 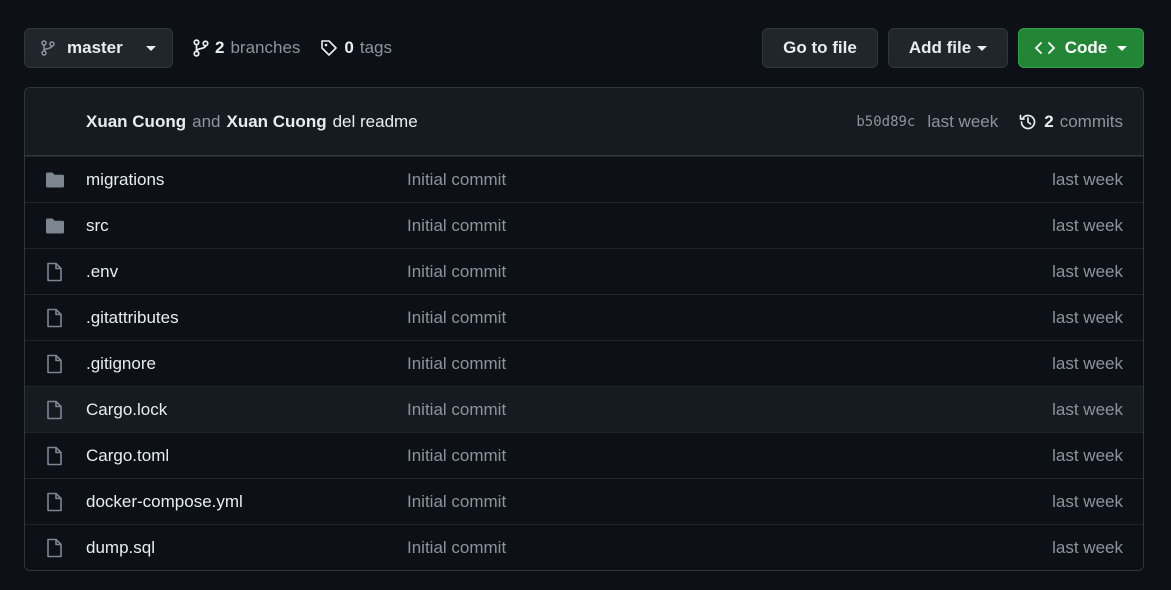 What do you see at coordinates (356, 48) in the screenshot?
I see `tags-link: 0 tags` at bounding box center [356, 48].